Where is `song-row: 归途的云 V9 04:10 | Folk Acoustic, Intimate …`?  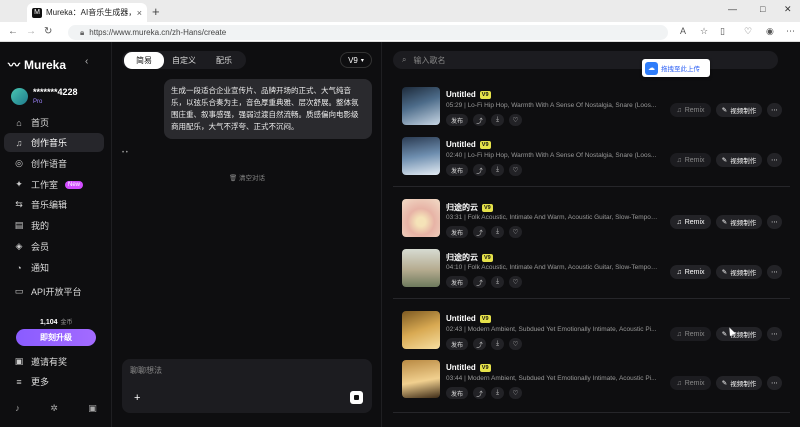 song-row: 归途的云 V9 04:10 | Folk Acoustic, Intimate … is located at coordinates (597, 269).